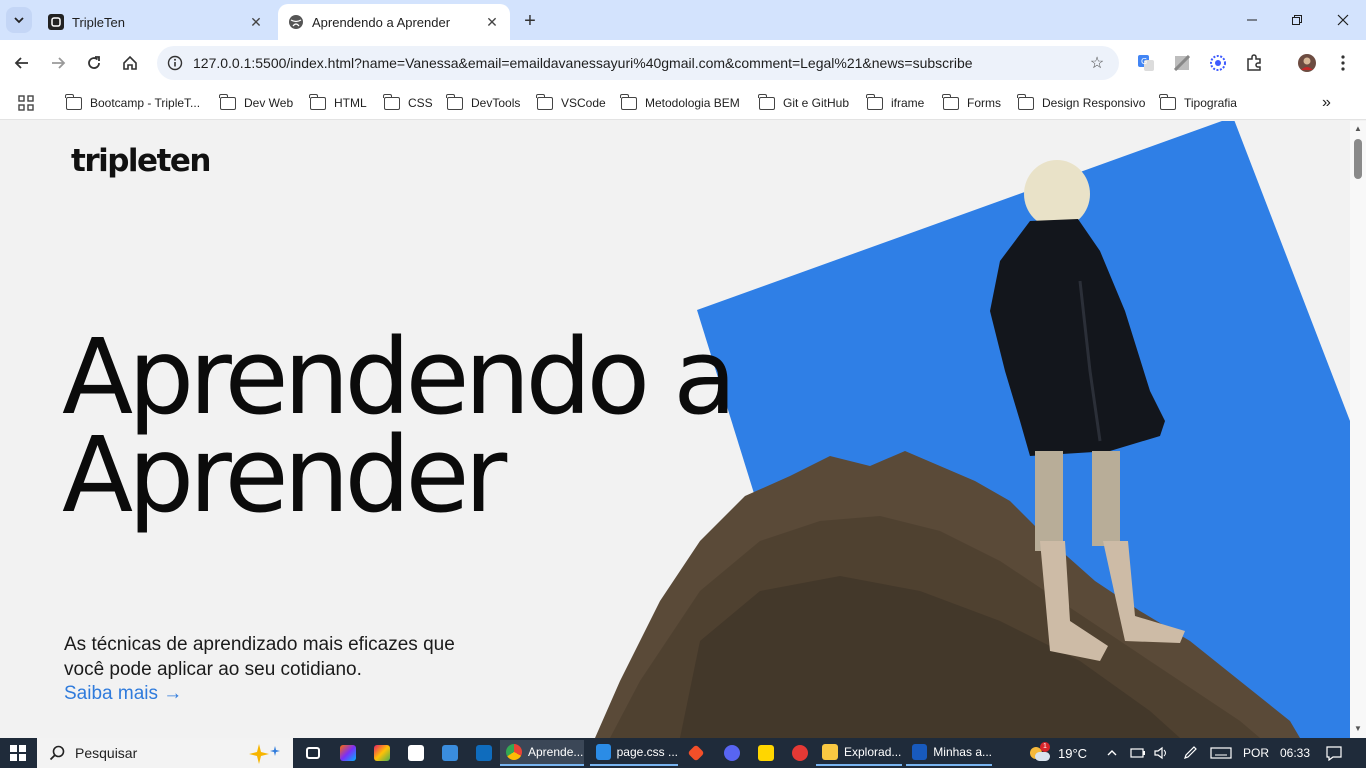 Image resolution: width=1366 pixels, height=768 pixels. Describe the element at coordinates (98, 22) in the screenshot. I see `tab-title: TripleTen` at that location.